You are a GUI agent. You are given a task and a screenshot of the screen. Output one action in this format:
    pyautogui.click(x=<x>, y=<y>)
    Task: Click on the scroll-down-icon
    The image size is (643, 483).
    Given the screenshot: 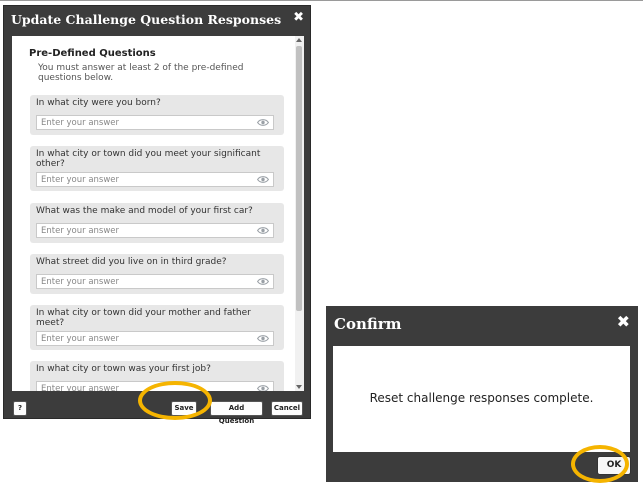 What is the action you would take?
    pyautogui.click(x=299, y=387)
    